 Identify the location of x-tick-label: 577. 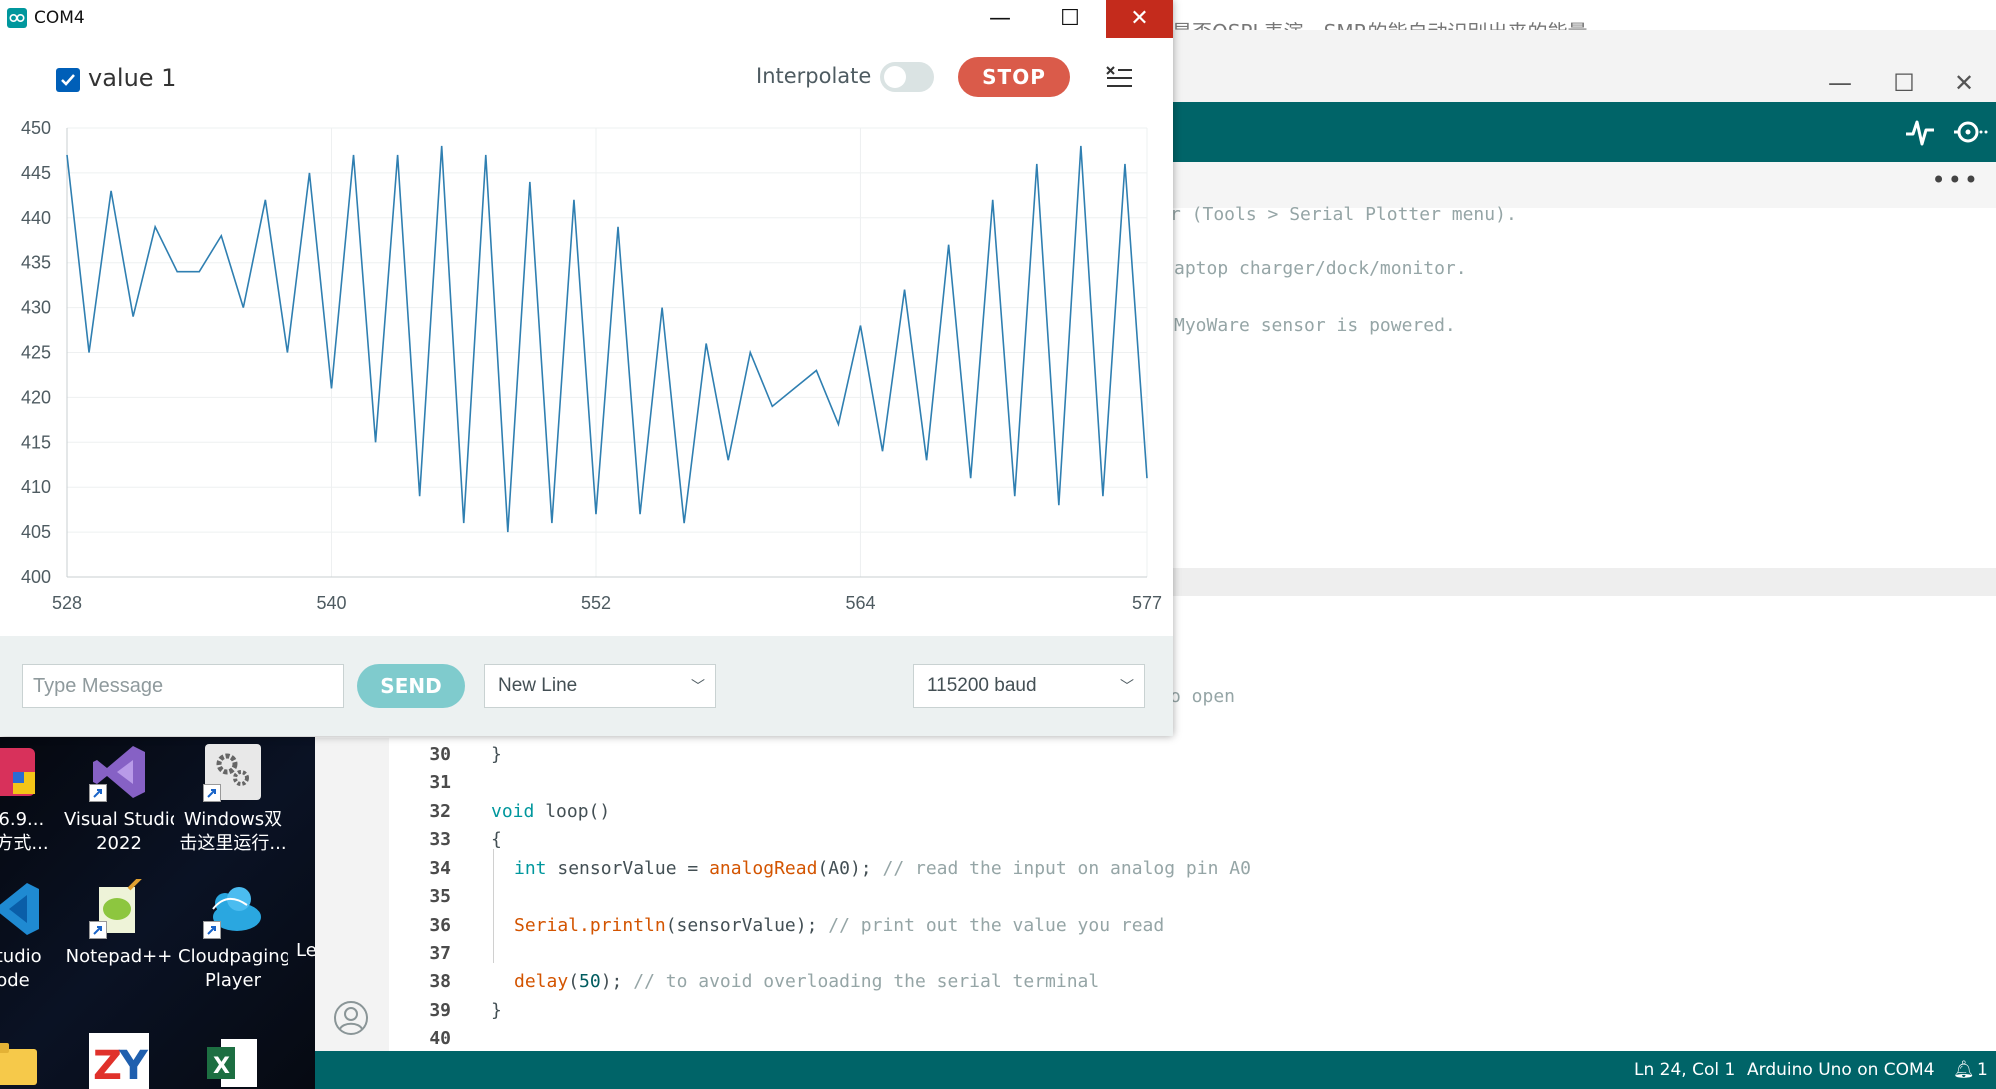
(1147, 603).